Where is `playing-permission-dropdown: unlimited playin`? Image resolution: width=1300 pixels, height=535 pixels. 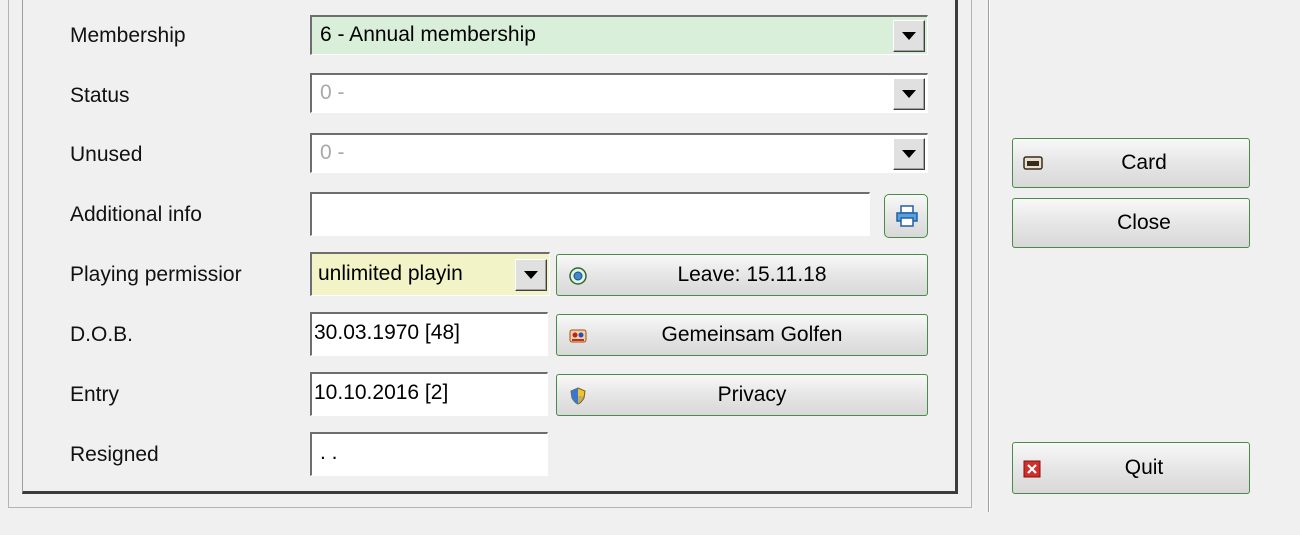
playing-permission-dropdown: unlimited playin is located at coordinates (430, 274).